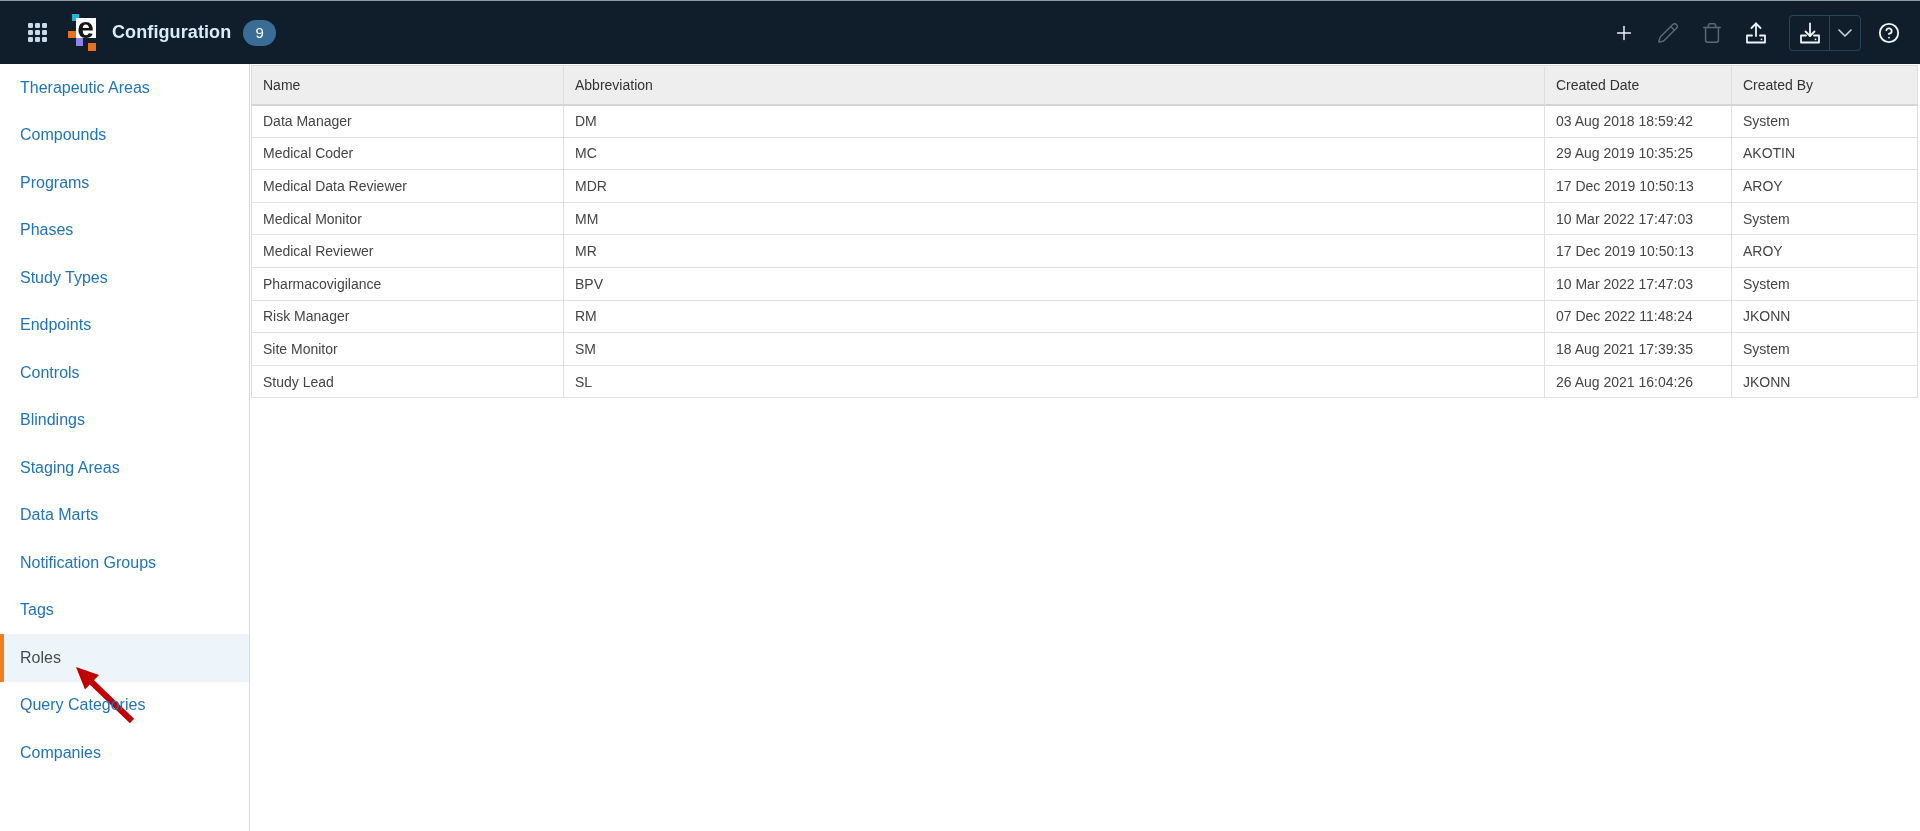  Describe the element at coordinates (172, 32) in the screenshot. I see `page-title: Configuration` at that location.